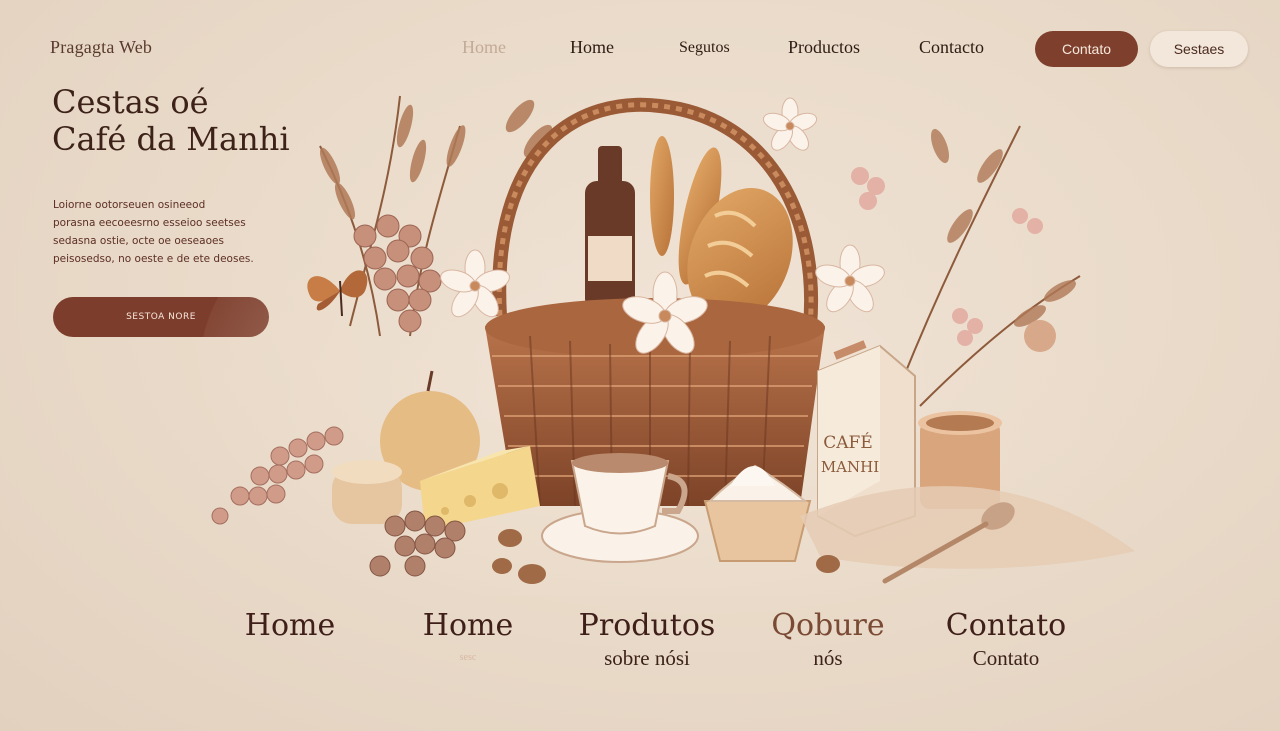 The height and width of the screenshot is (731, 1280). Describe the element at coordinates (647, 625) in the screenshot. I see `bottom-menu-title: Produtos` at that location.